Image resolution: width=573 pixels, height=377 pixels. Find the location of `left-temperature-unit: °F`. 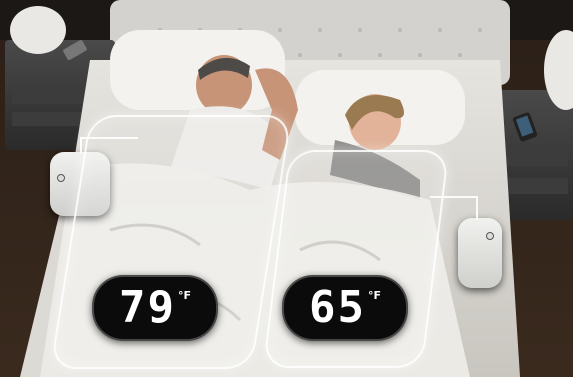

left-temperature-unit: °F is located at coordinates (184, 295).